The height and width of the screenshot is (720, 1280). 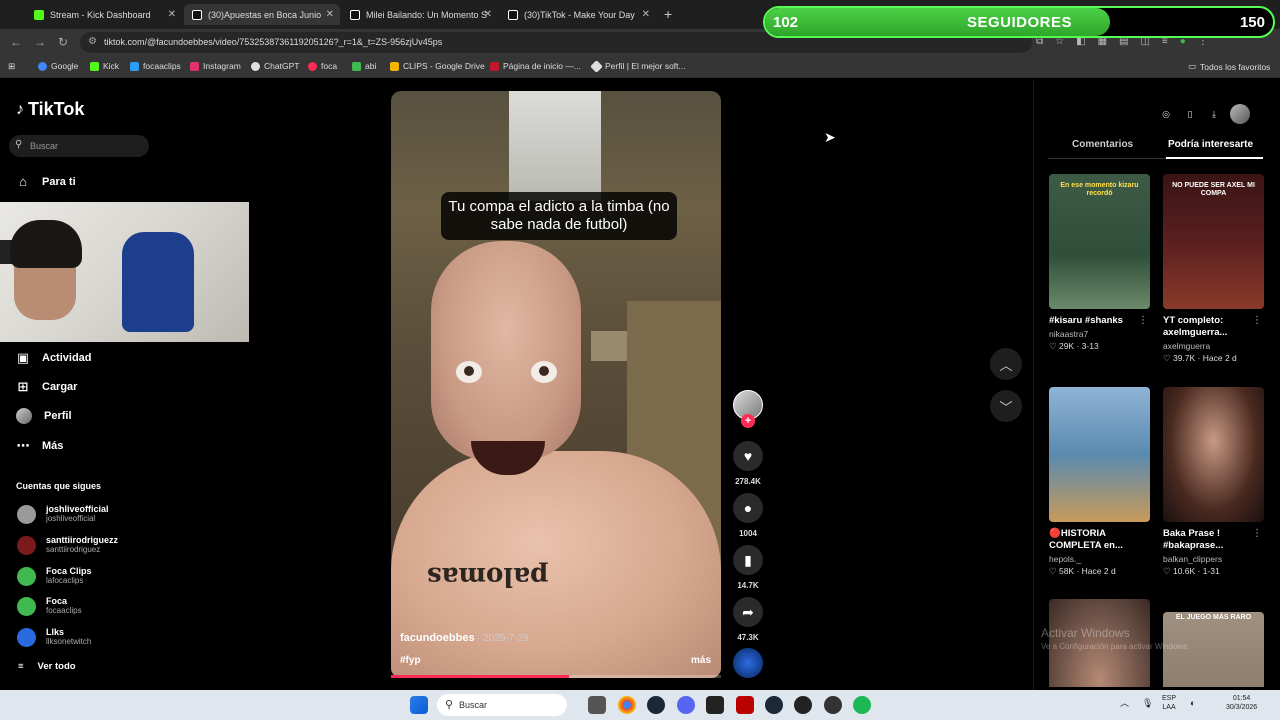 What do you see at coordinates (1102, 144) in the screenshot?
I see `tab-comentarios: Comentarios` at bounding box center [1102, 144].